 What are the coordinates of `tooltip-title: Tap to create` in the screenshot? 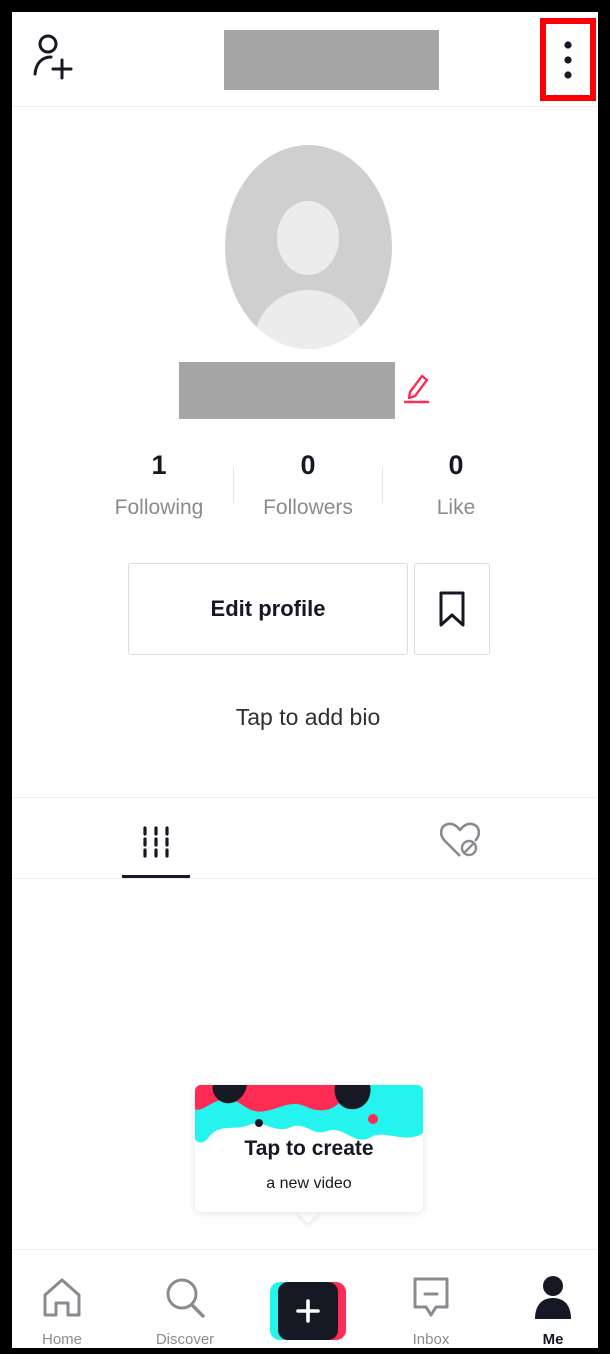 It's located at (309, 1148).